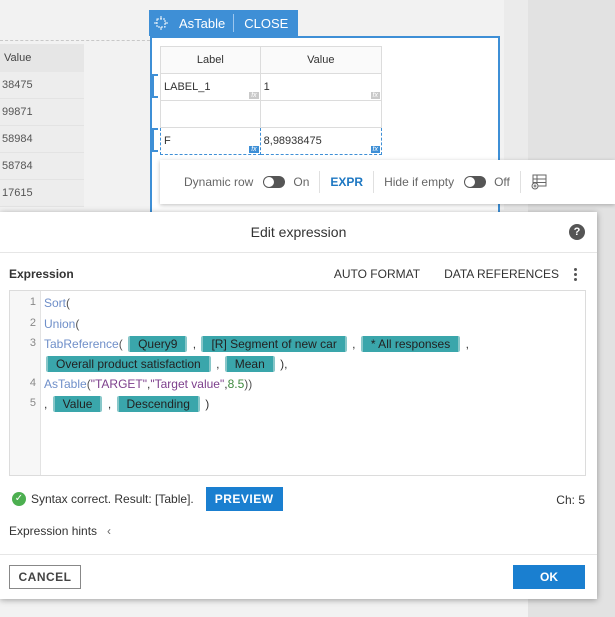 Image resolution: width=615 pixels, height=617 pixels. I want to click on code-line-2: Union(, so click(62, 324).